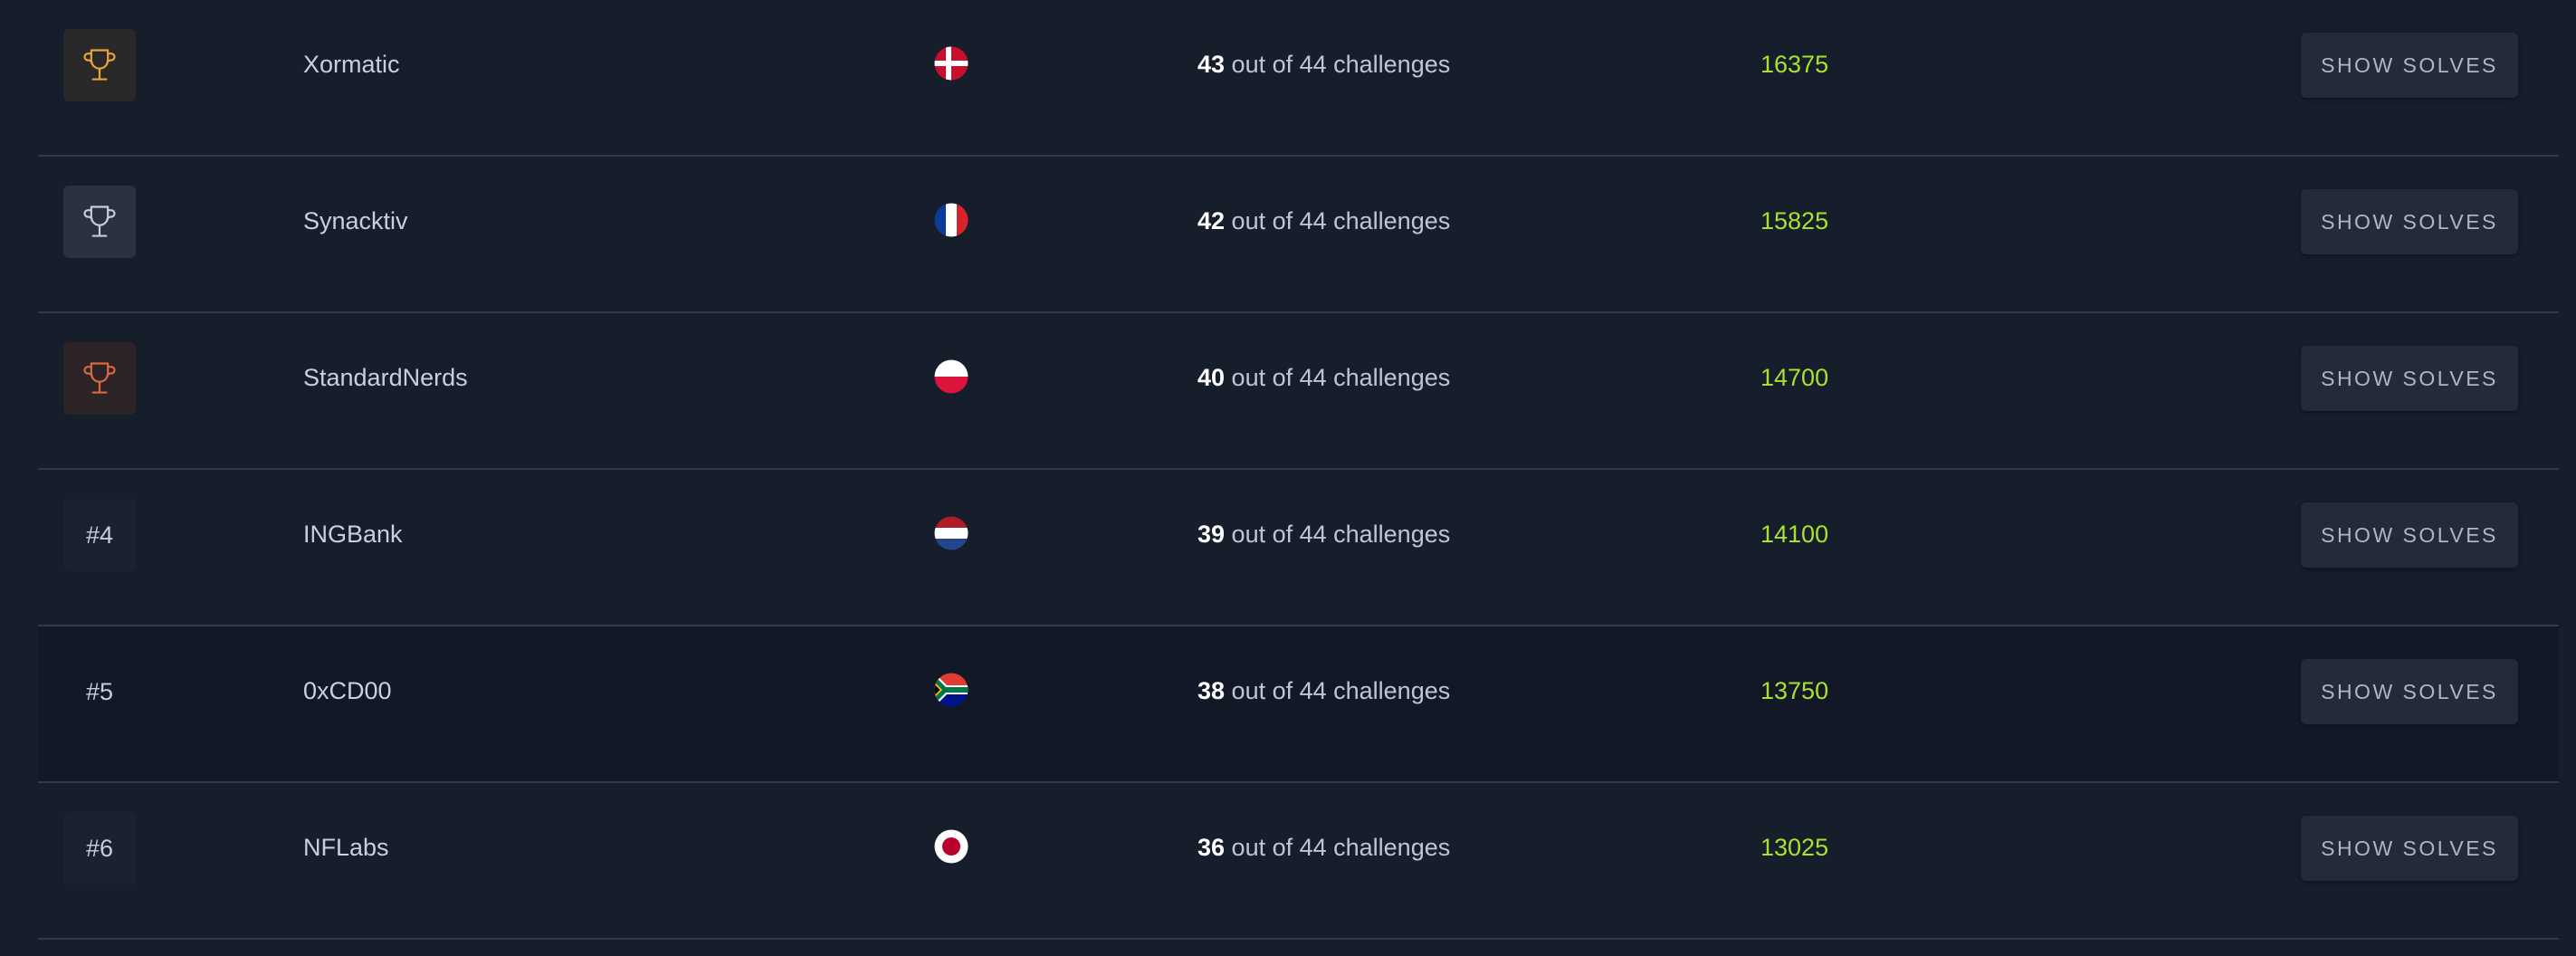 This screenshot has width=2576, height=956. I want to click on team-name: Xormatic, so click(351, 64).